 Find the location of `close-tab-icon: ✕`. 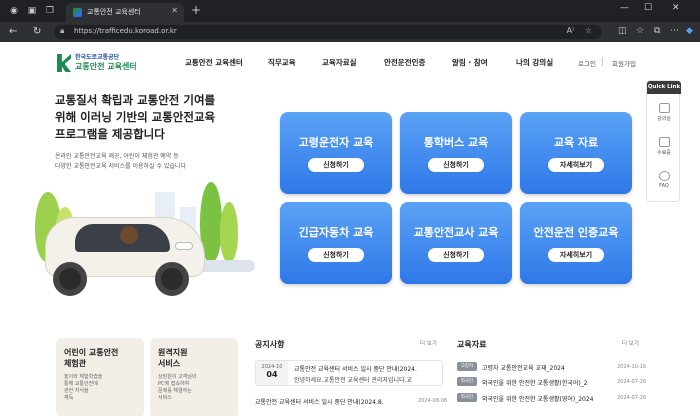

close-tab-icon: ✕ is located at coordinates (174, 10).